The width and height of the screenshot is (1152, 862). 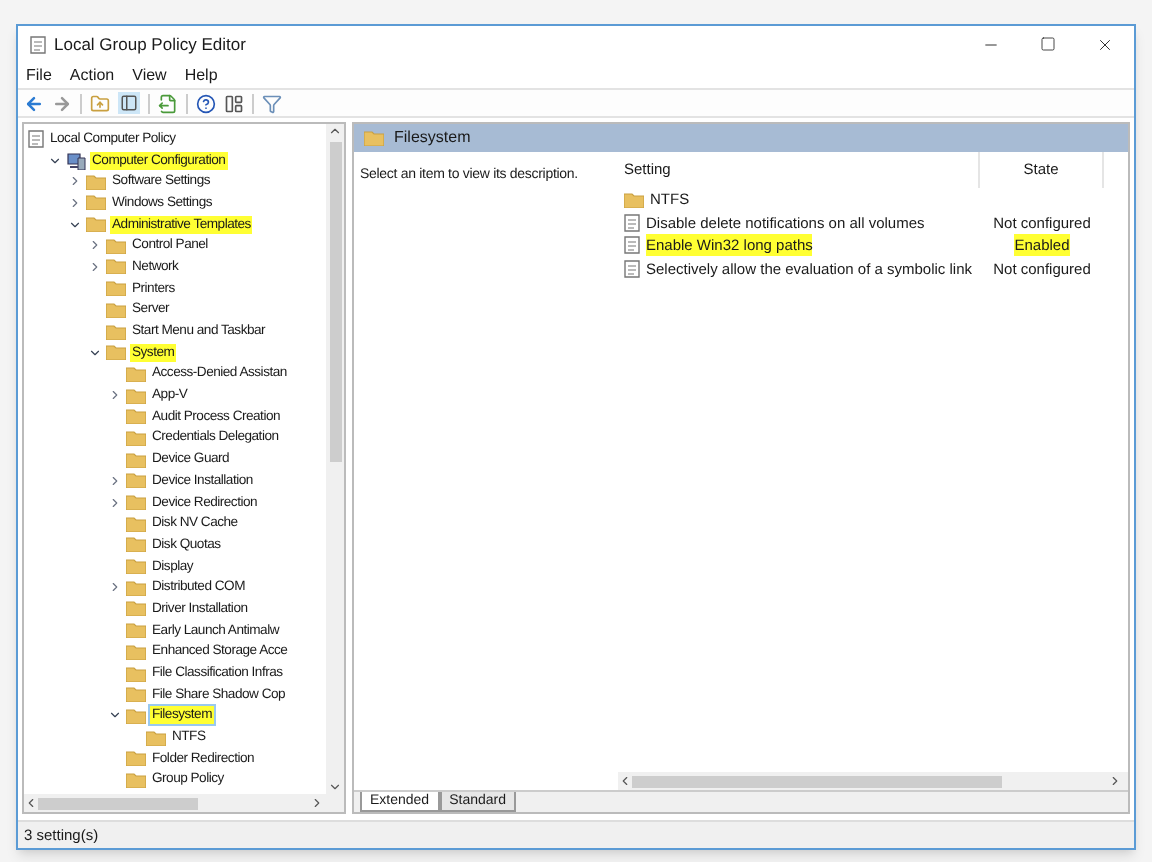 What do you see at coordinates (335, 459) in the screenshot?
I see `vertical-scrollbar` at bounding box center [335, 459].